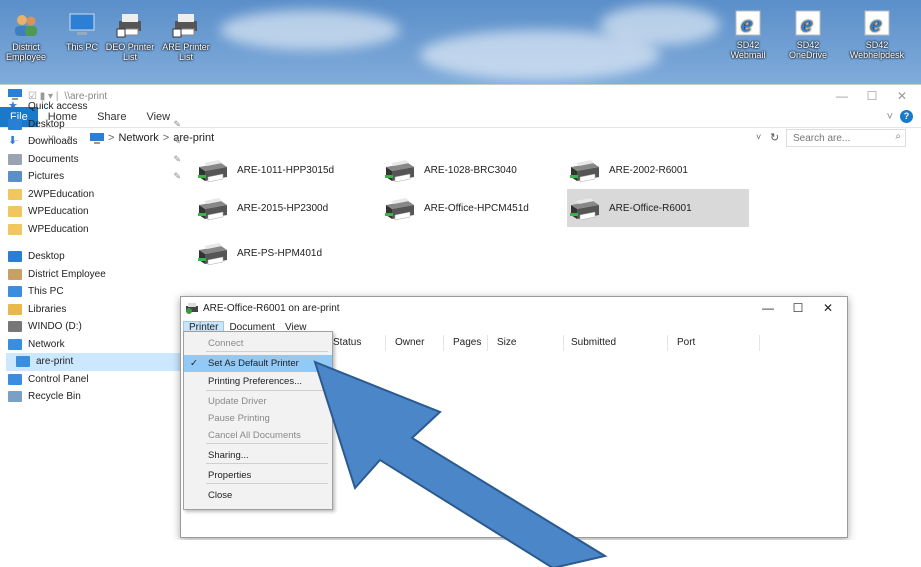 This screenshot has height=567, width=921. Describe the element at coordinates (220, 495) in the screenshot. I see `menu-item-label: Close` at that location.